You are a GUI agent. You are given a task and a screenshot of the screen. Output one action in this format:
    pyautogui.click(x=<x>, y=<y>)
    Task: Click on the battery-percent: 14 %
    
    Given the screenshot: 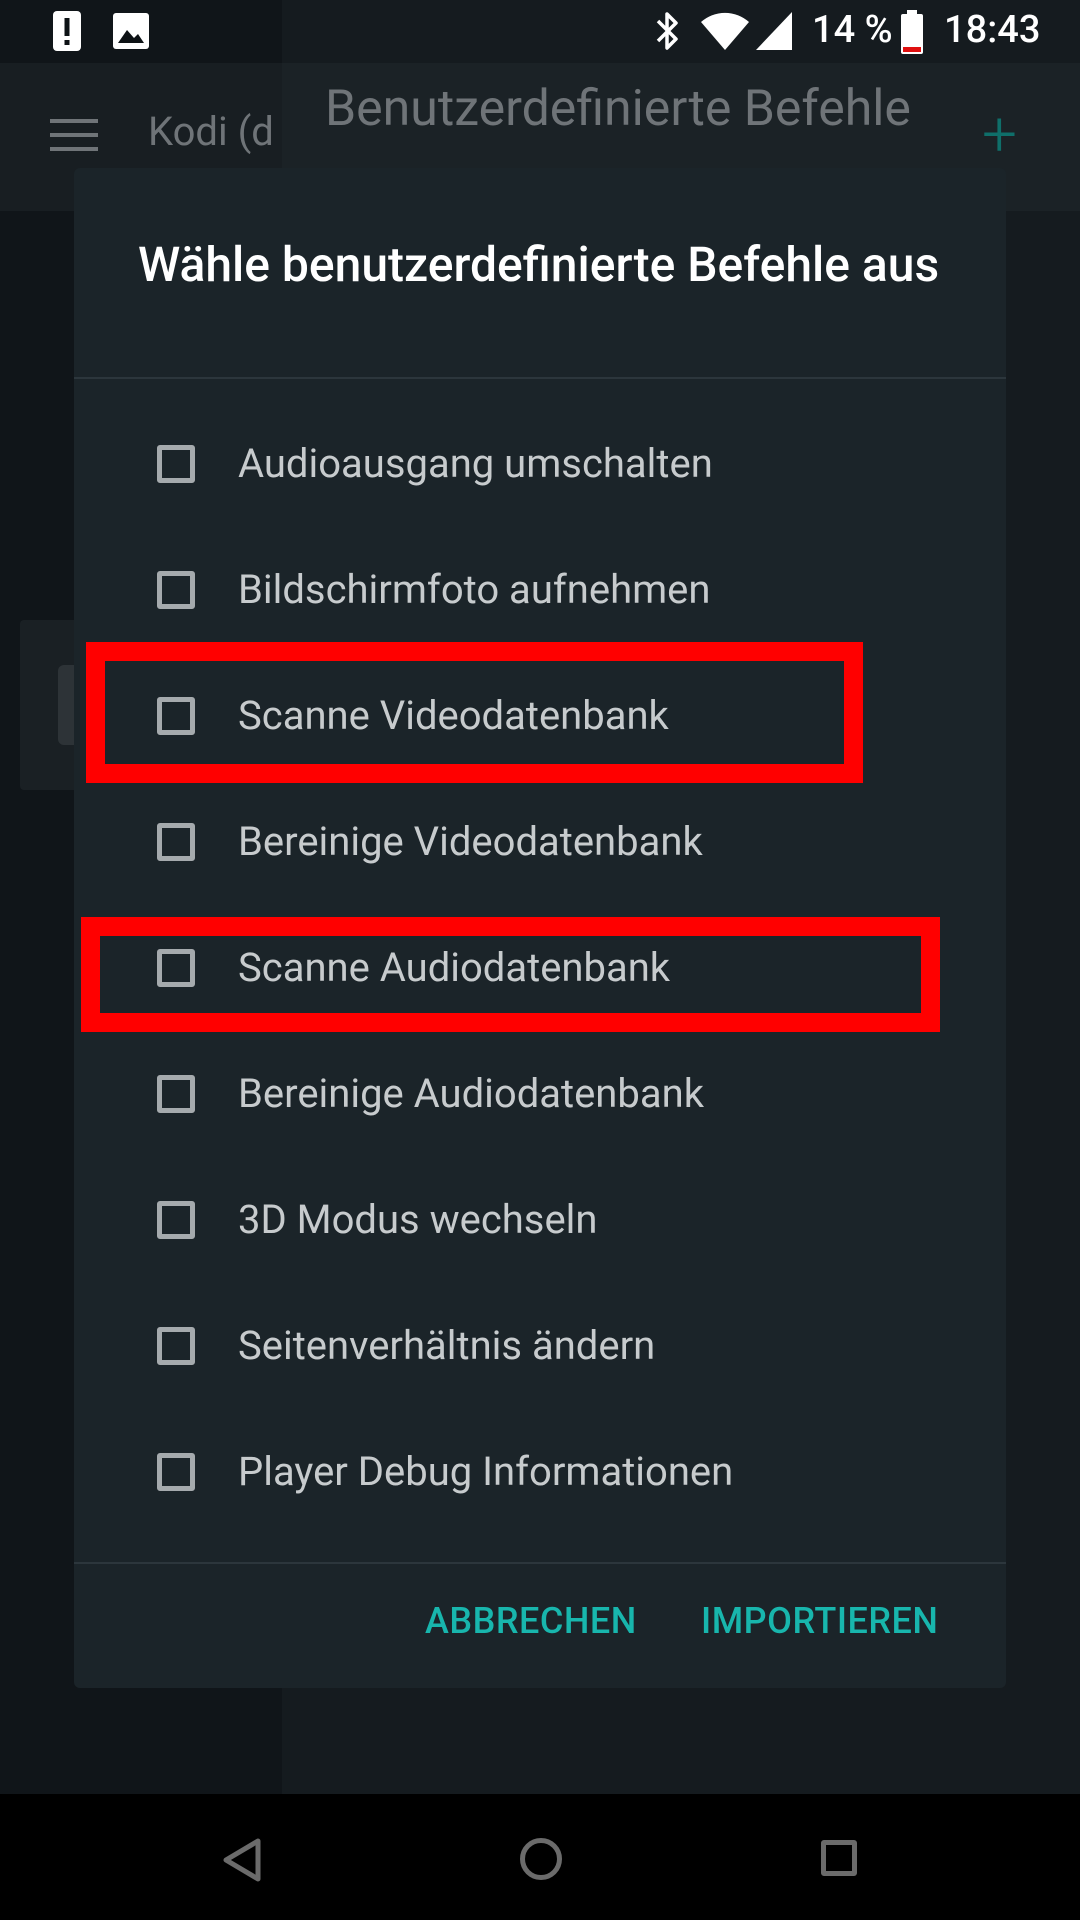 What is the action you would take?
    pyautogui.click(x=852, y=30)
    